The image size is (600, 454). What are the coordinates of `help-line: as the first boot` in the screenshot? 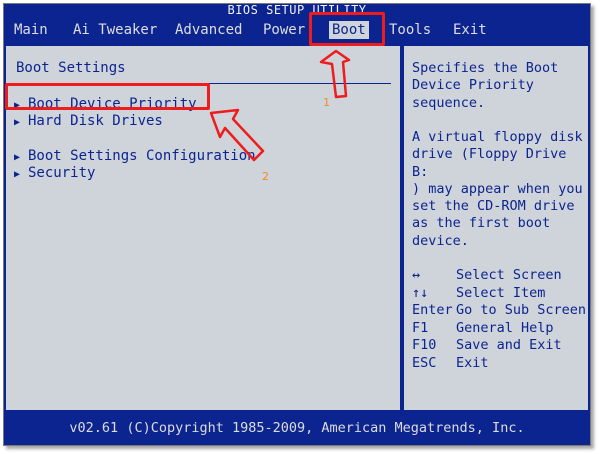 It's located at (481, 223).